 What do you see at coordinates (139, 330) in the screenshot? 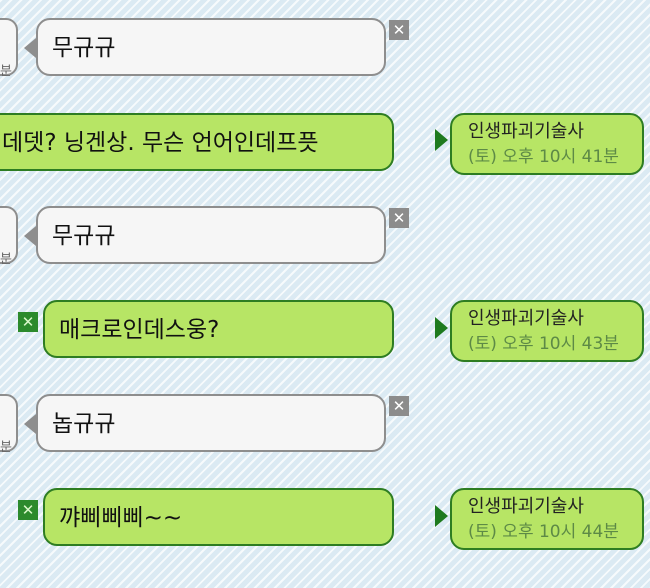
I see `message-text: 매크로인데스웅?` at bounding box center [139, 330].